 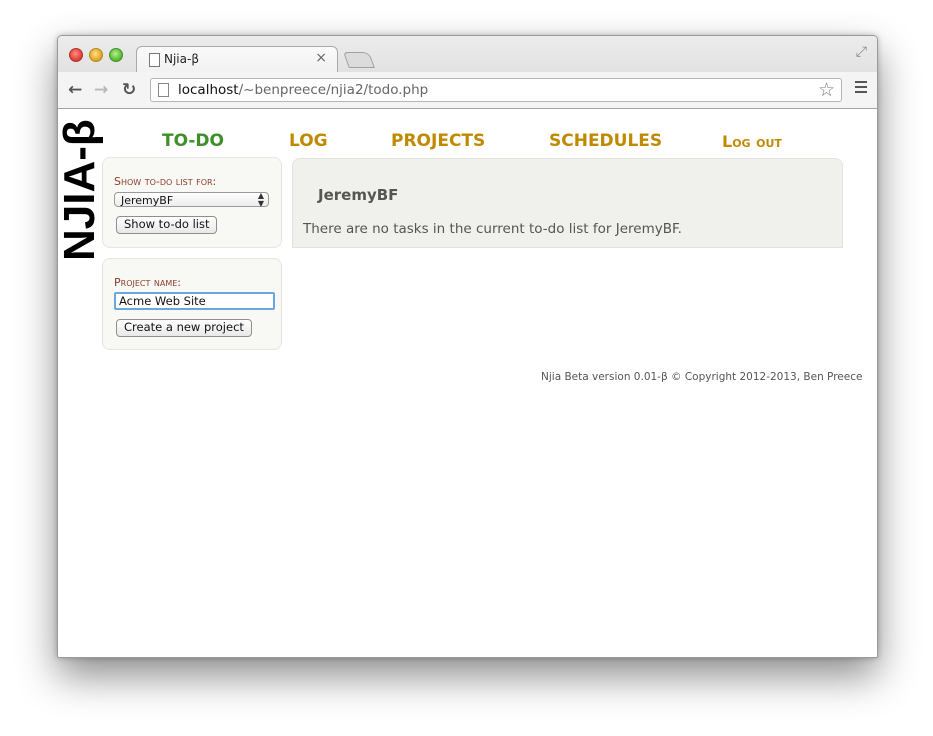 What do you see at coordinates (194, 301) in the screenshot?
I see `project-name-input: Acme Web Site` at bounding box center [194, 301].